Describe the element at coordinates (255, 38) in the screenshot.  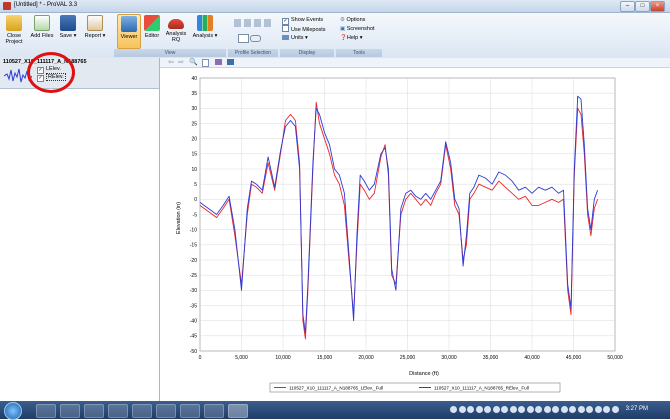
I see `link-icon` at that location.